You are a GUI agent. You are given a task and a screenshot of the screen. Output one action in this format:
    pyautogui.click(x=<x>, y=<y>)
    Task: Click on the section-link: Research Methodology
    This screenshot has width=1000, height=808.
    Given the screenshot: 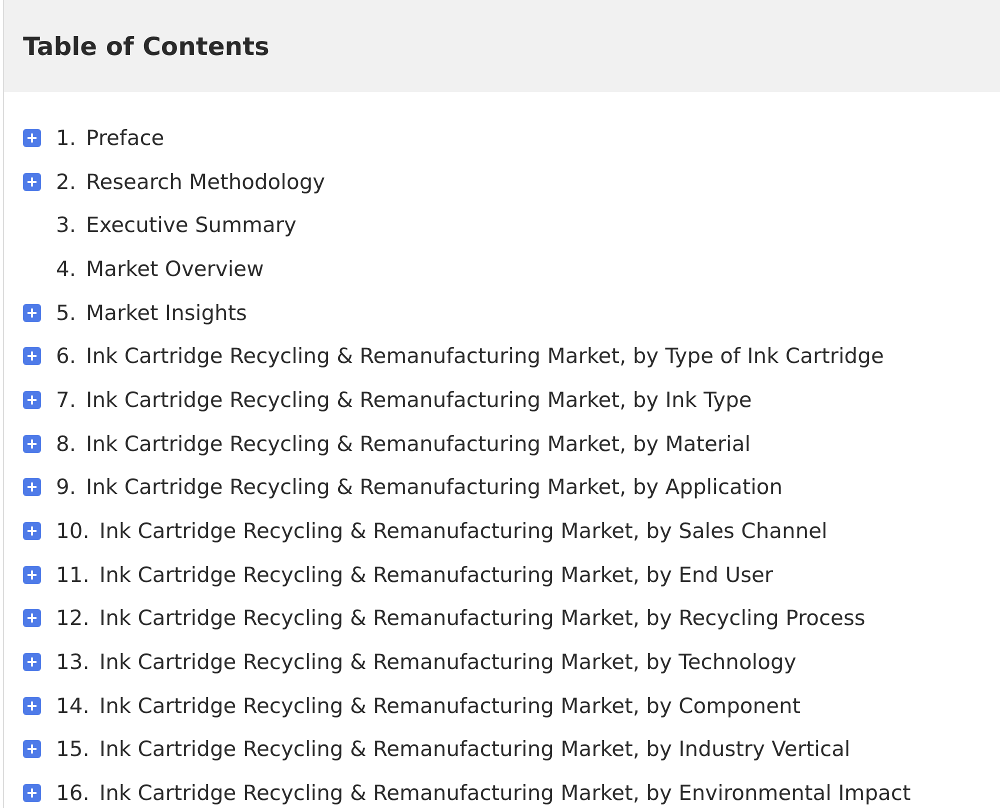 What is the action you would take?
    pyautogui.click(x=206, y=182)
    